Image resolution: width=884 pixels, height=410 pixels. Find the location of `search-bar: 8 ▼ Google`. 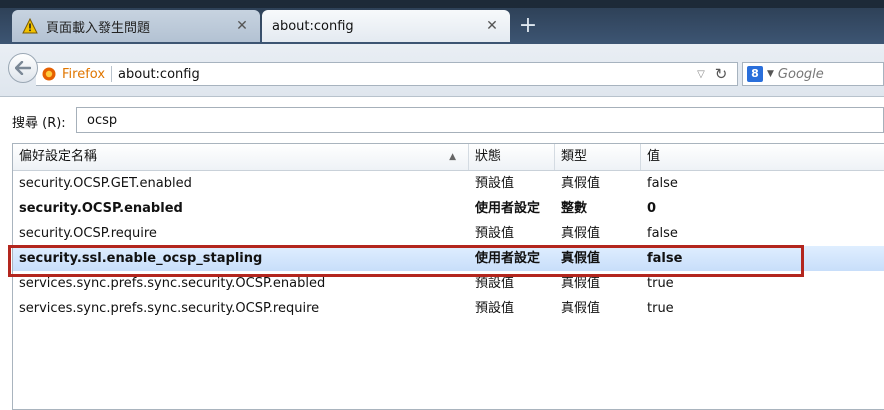

search-bar: 8 ▼ Google is located at coordinates (813, 74).